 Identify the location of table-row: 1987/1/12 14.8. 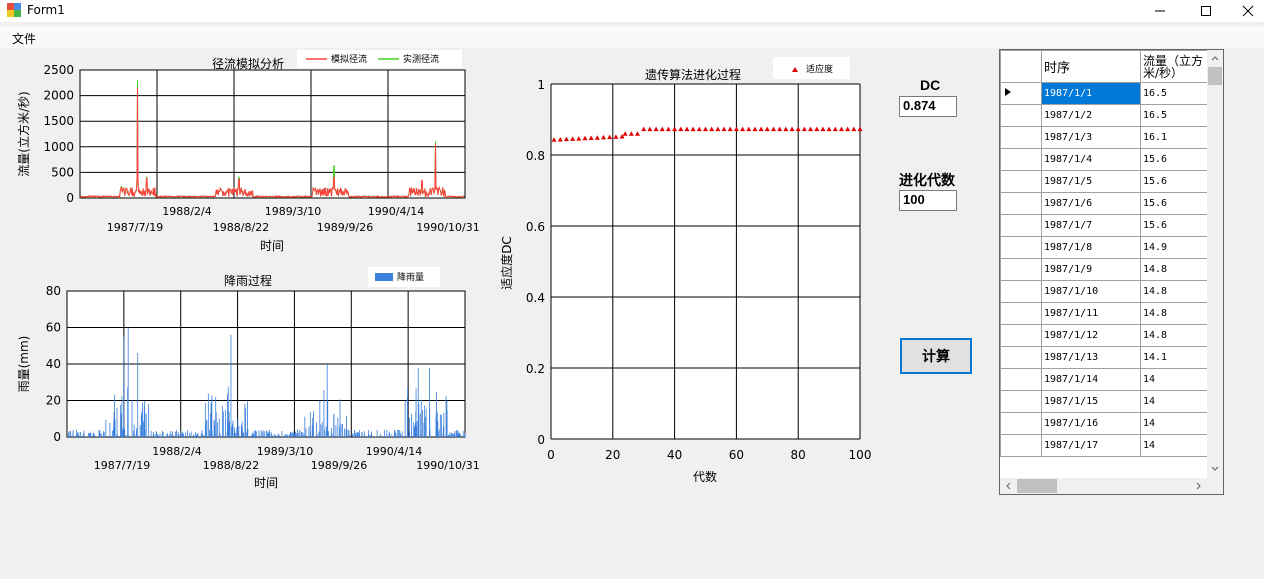
(1104, 335).